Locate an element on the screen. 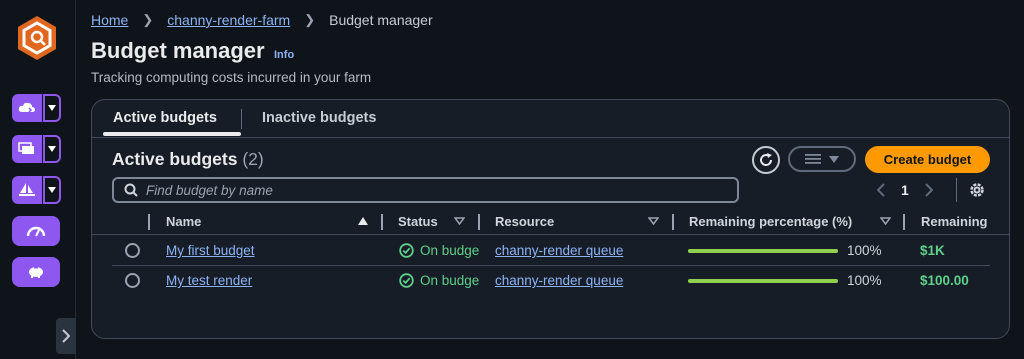  column-header-status: Status is located at coordinates (418, 221).